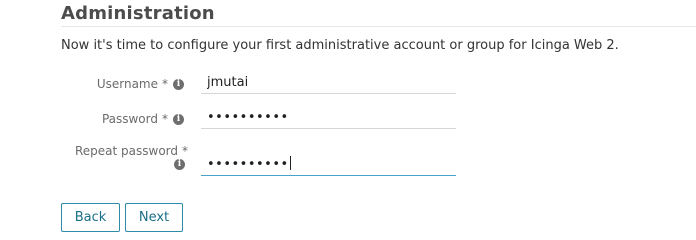  Describe the element at coordinates (126, 151) in the screenshot. I see `repeat-password-label-text: Repeat password` at that location.